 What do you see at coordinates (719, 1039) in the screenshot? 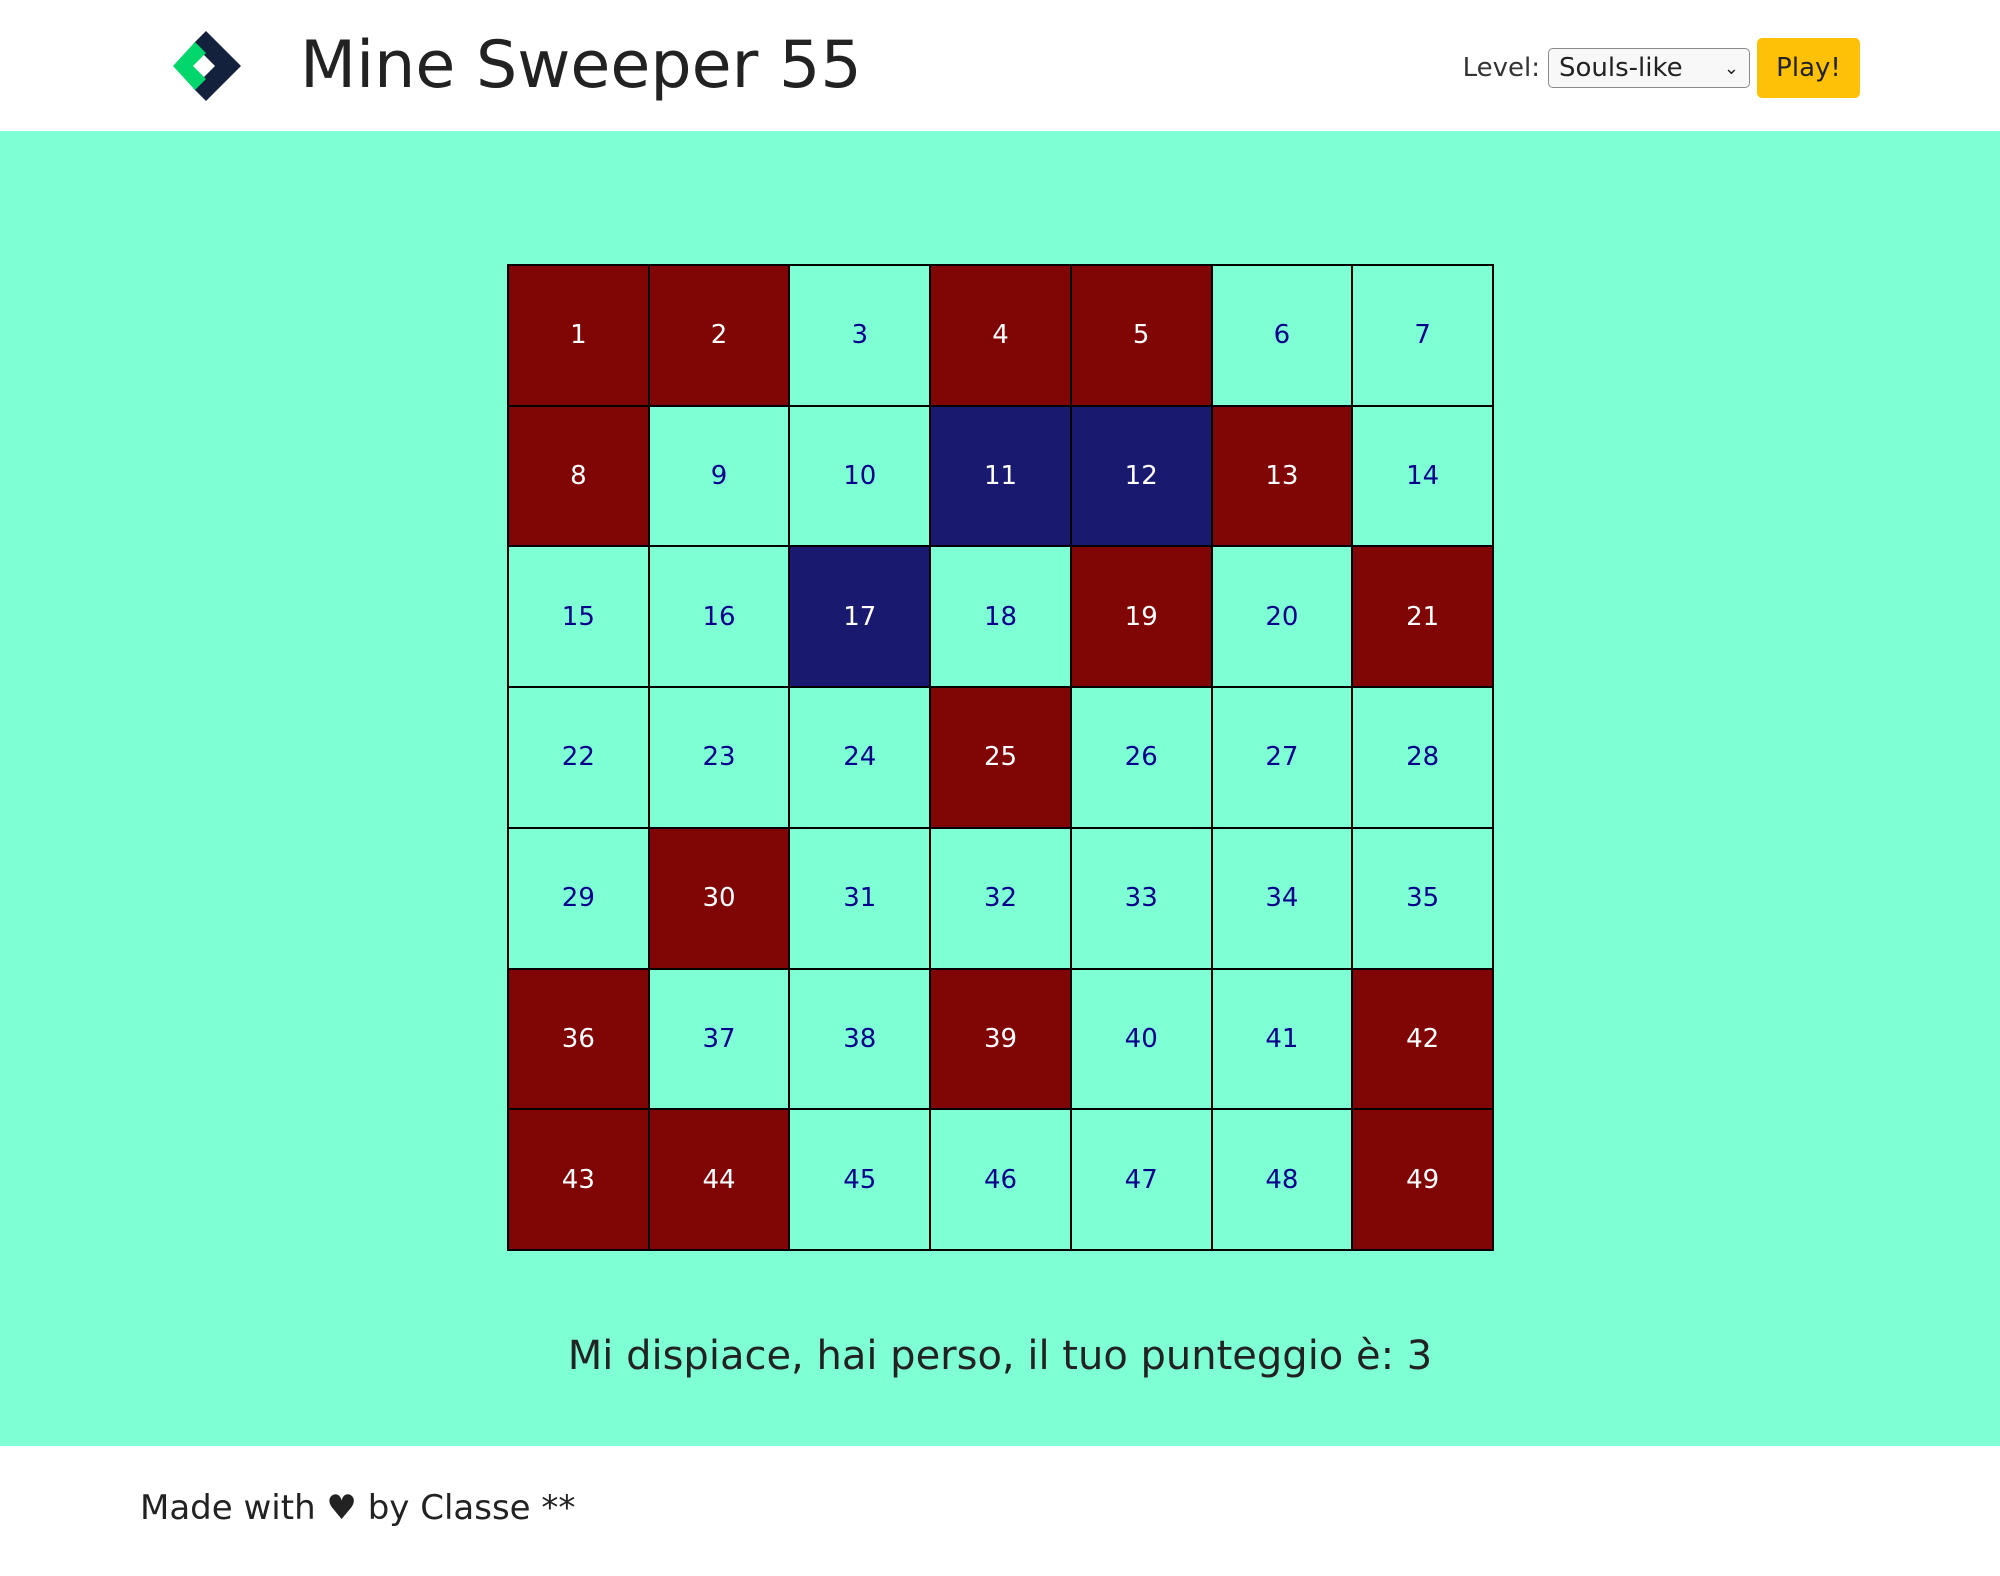
I see `grid-cell: 37` at bounding box center [719, 1039].